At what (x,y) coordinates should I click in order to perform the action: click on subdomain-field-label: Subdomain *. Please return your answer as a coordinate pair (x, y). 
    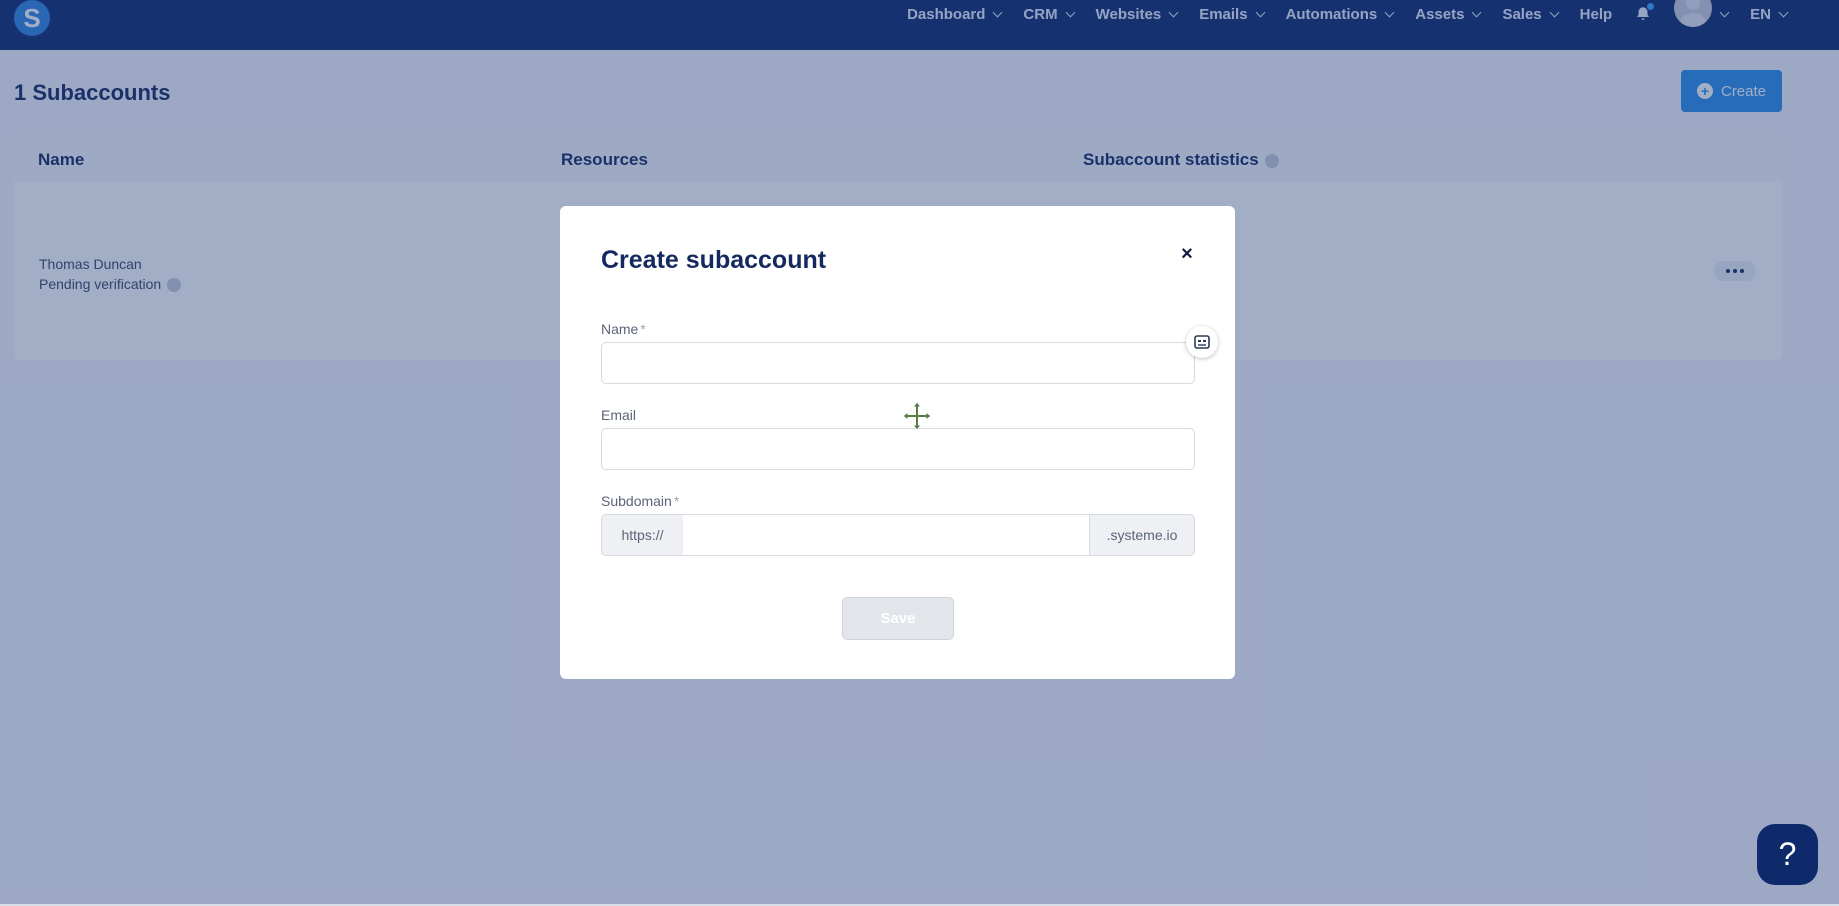
    Looking at the image, I should click on (640, 501).